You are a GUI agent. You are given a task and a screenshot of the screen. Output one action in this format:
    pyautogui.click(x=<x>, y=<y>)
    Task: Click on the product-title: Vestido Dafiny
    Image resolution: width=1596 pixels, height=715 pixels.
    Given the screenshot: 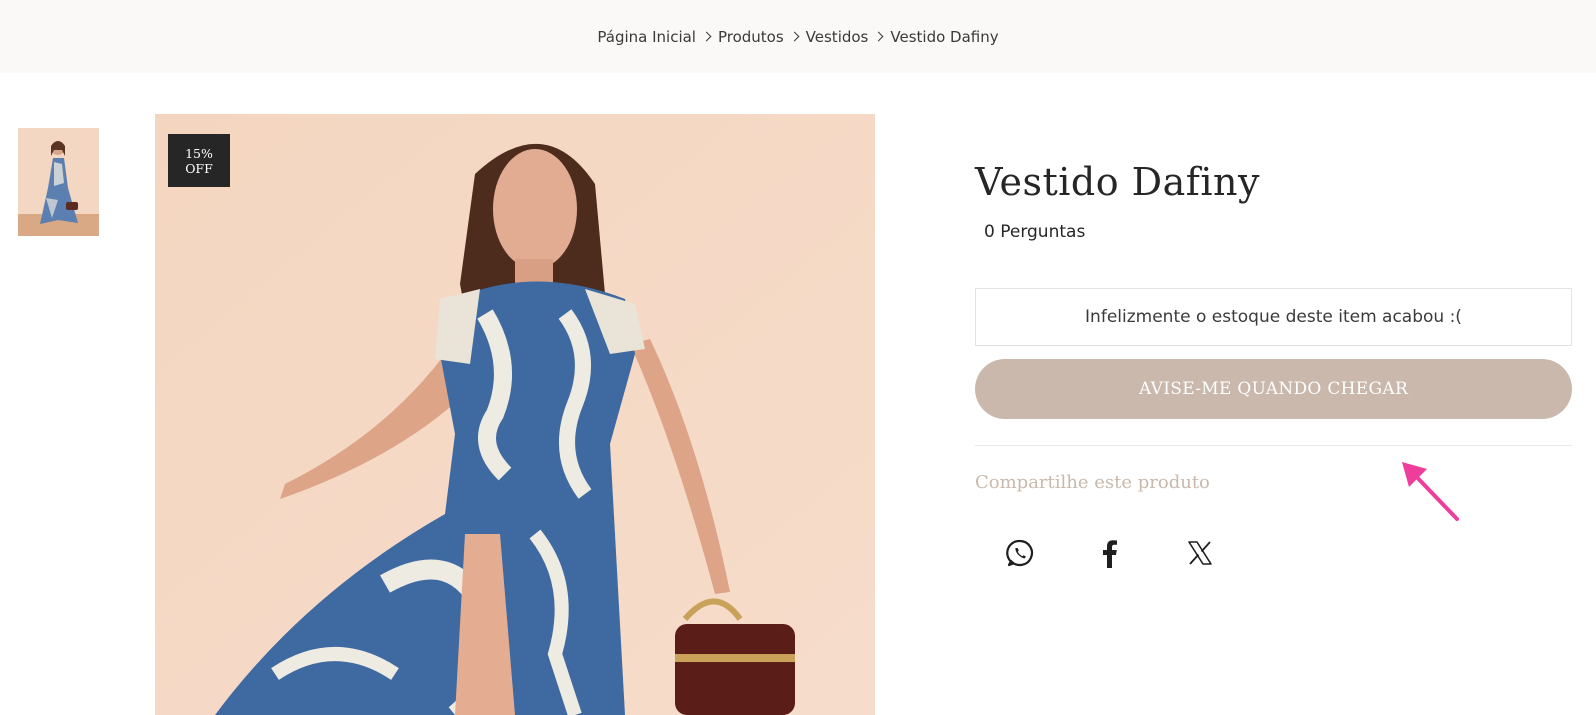 What is the action you would take?
    pyautogui.click(x=1117, y=182)
    